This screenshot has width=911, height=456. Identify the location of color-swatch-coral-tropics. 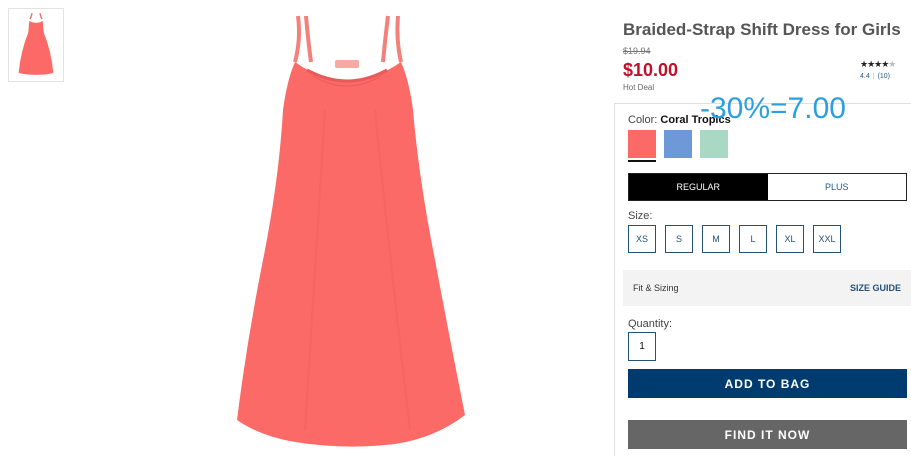
(642, 146).